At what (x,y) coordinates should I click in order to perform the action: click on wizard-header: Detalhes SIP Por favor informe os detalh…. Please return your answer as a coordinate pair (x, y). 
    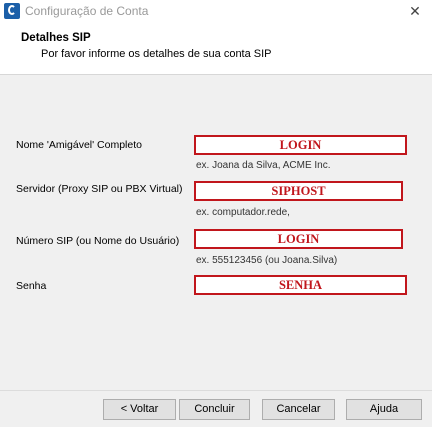
    Looking at the image, I should click on (216, 48).